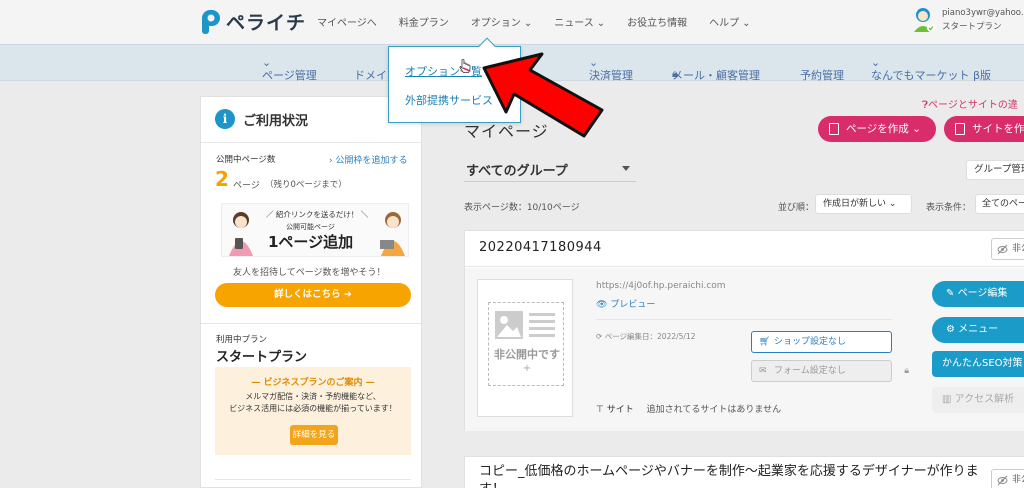  I want to click on gear-icon: ⚙, so click(950, 329).